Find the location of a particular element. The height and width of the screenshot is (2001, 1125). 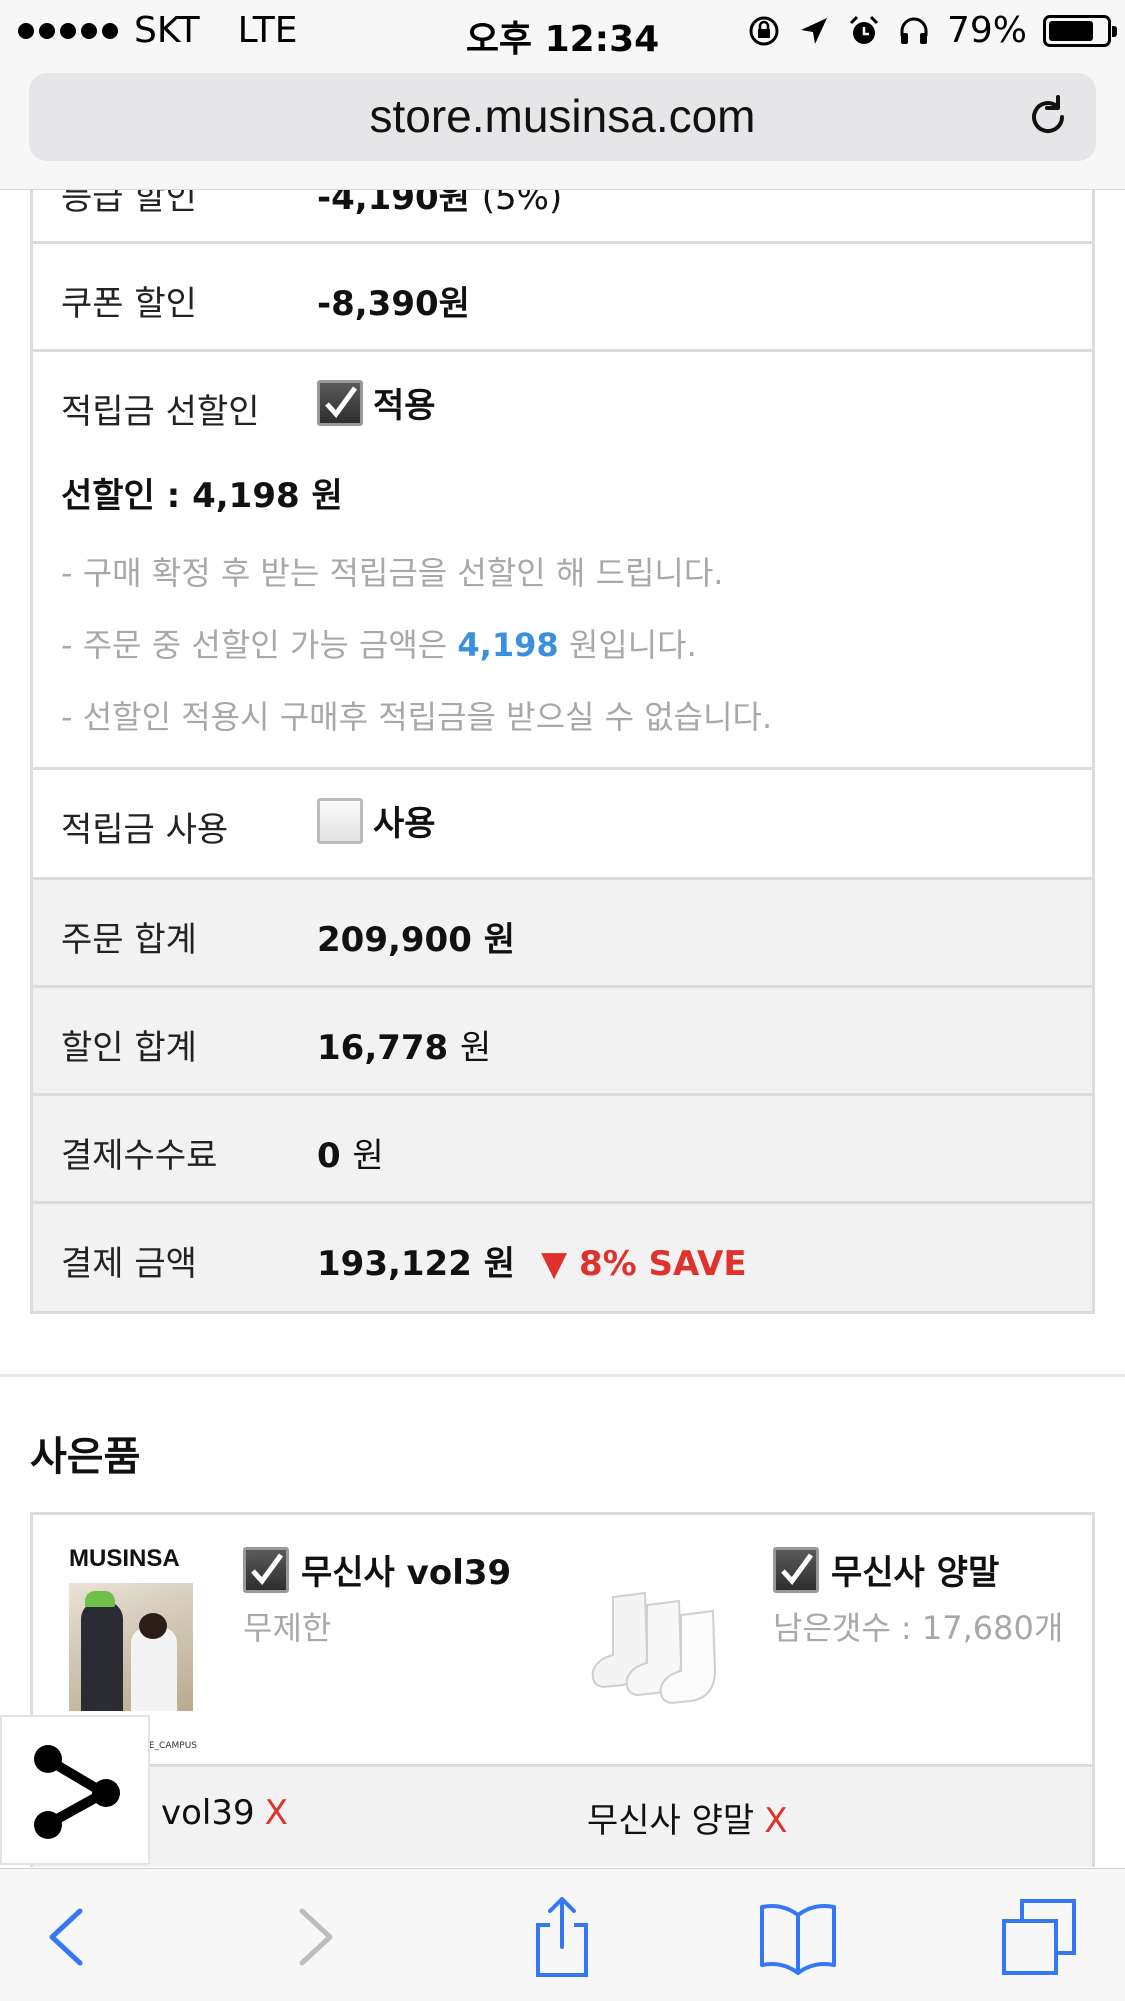

address-bar: store.musinsa.com is located at coordinates (562, 117).